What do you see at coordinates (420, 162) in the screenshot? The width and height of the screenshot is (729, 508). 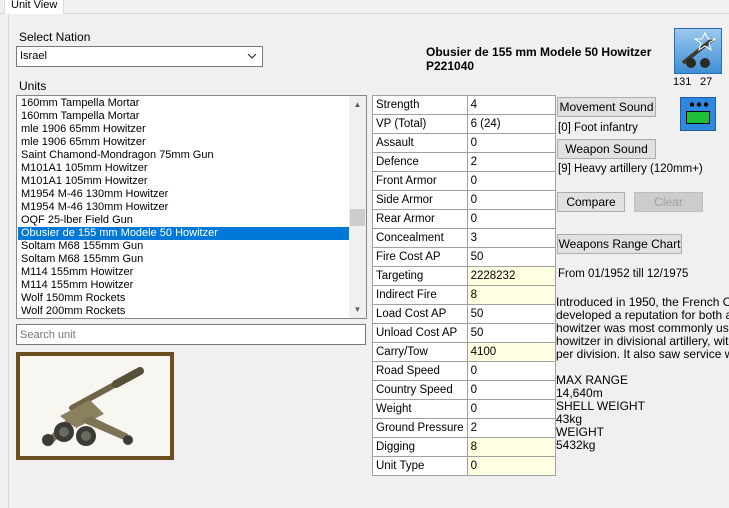 I see `stat-label: Defence` at bounding box center [420, 162].